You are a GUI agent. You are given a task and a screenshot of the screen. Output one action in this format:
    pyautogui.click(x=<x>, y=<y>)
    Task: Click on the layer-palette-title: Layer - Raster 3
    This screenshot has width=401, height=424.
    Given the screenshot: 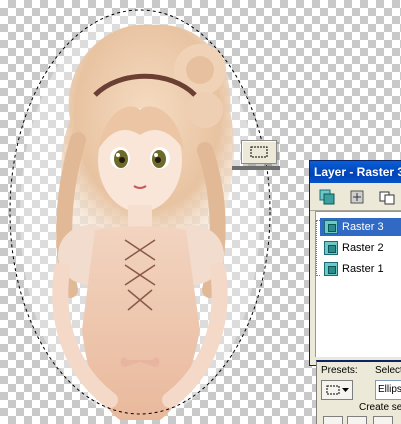 What is the action you would take?
    pyautogui.click(x=355, y=172)
    